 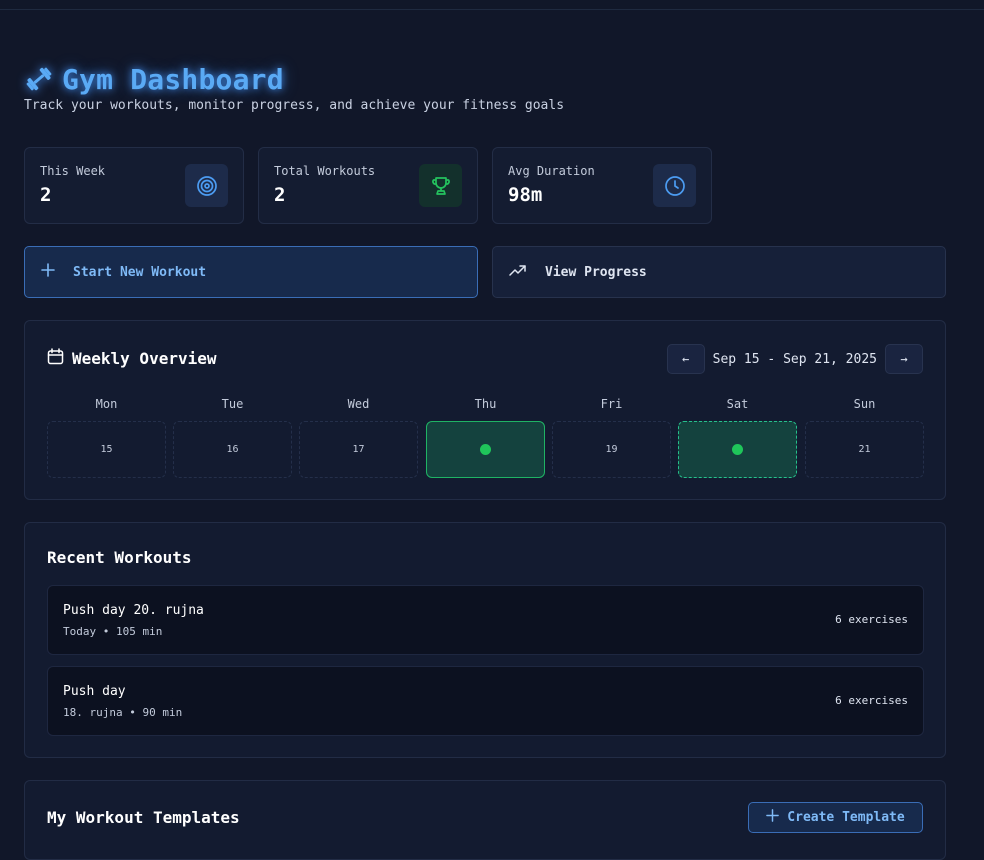 What do you see at coordinates (113, 631) in the screenshot?
I see `workout-meta: Today • 105 min` at bounding box center [113, 631].